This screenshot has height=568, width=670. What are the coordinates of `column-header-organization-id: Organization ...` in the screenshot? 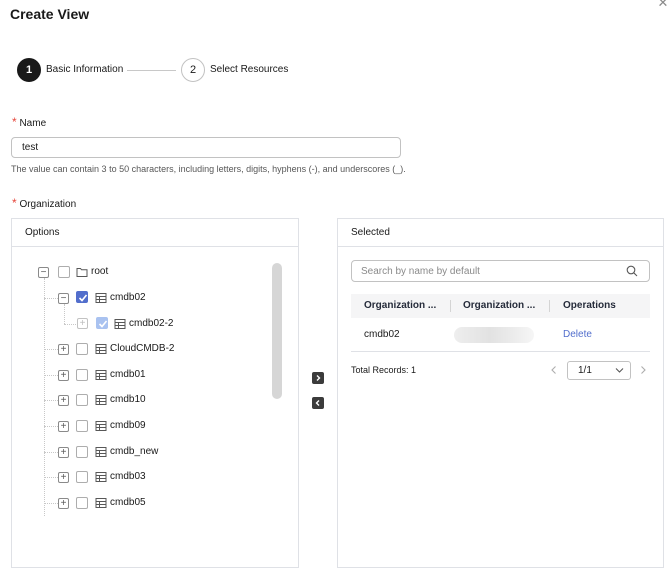 It's located at (499, 305).